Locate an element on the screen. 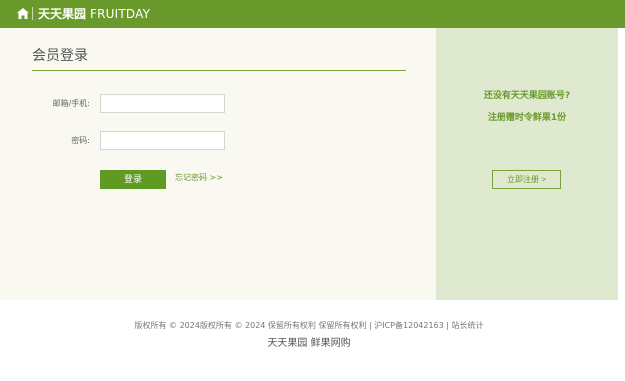 This screenshot has width=625, height=381. home-icon is located at coordinates (23, 13).